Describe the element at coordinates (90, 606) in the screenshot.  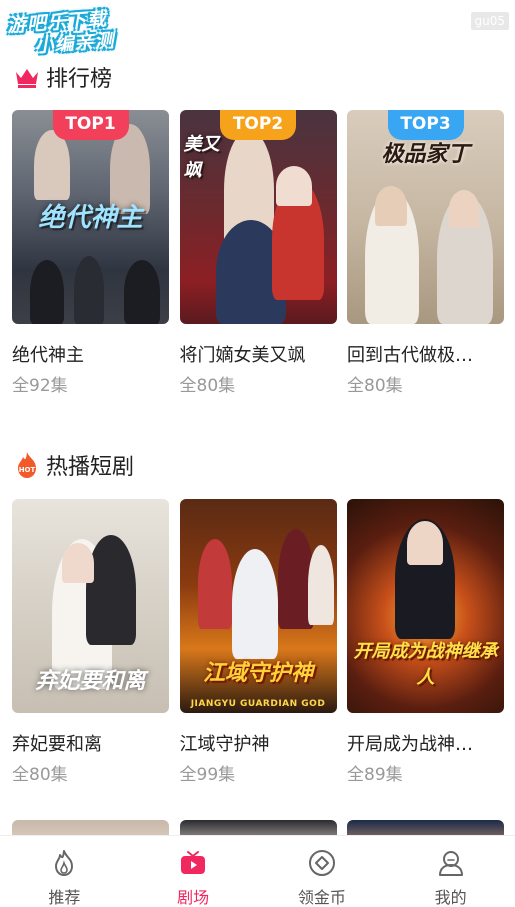
I see `drama-cover: 弃妃要和离` at that location.